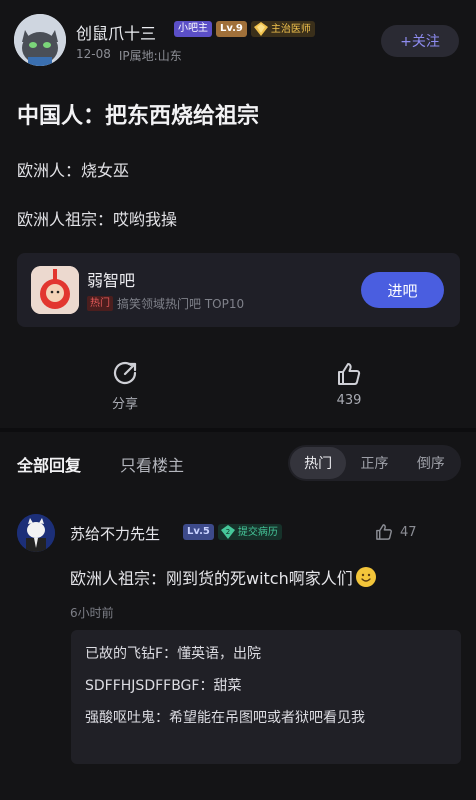 The width and height of the screenshot is (476, 800). I want to click on sub-reply-author: 已故的飞钻F：, so click(131, 654).